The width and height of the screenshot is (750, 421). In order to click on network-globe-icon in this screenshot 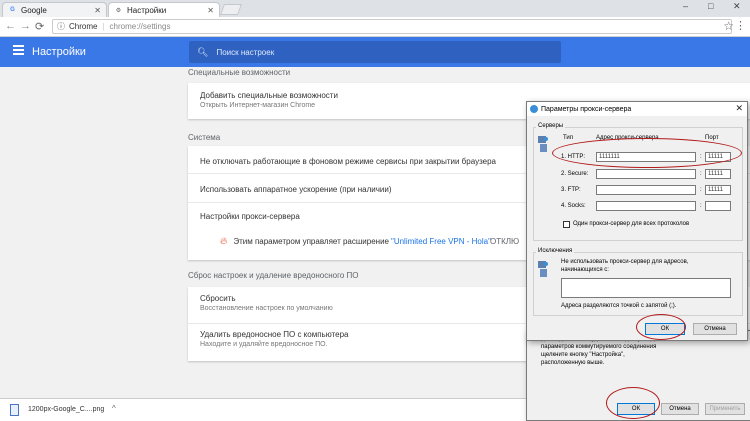, I will do `click(534, 109)`.